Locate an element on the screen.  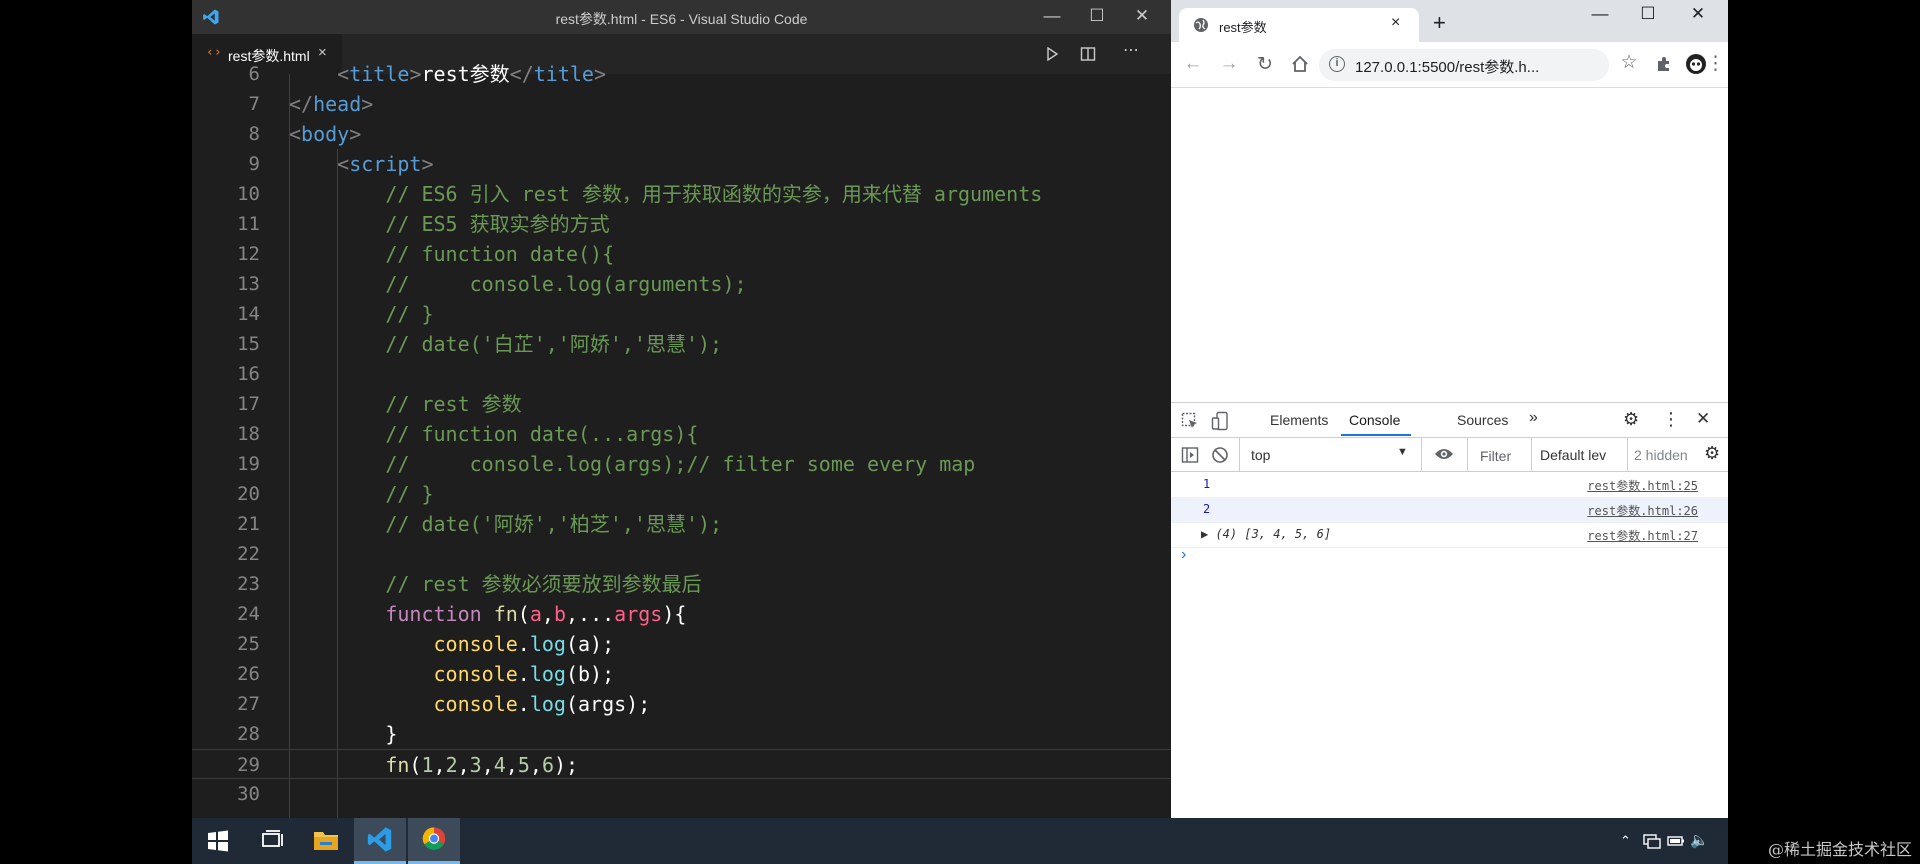
code-token: < is located at coordinates (319, 74).